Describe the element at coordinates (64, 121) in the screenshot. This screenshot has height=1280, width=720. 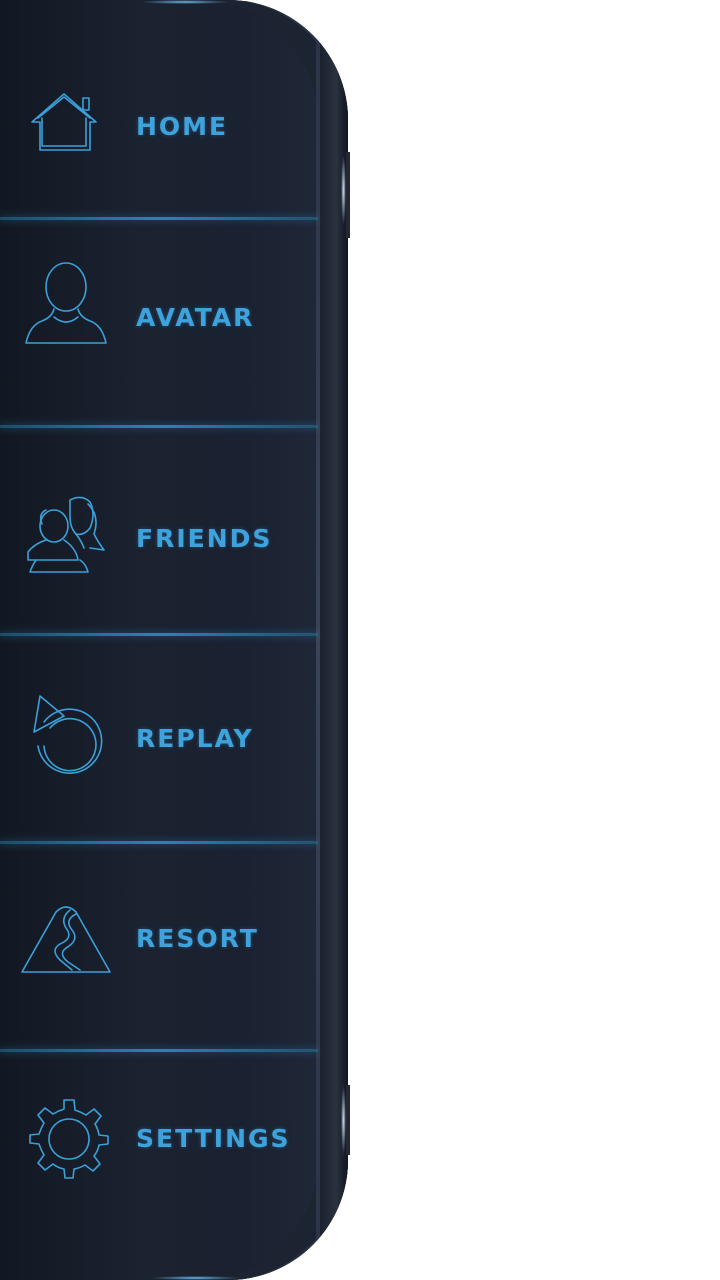
I see `house-icon` at that location.